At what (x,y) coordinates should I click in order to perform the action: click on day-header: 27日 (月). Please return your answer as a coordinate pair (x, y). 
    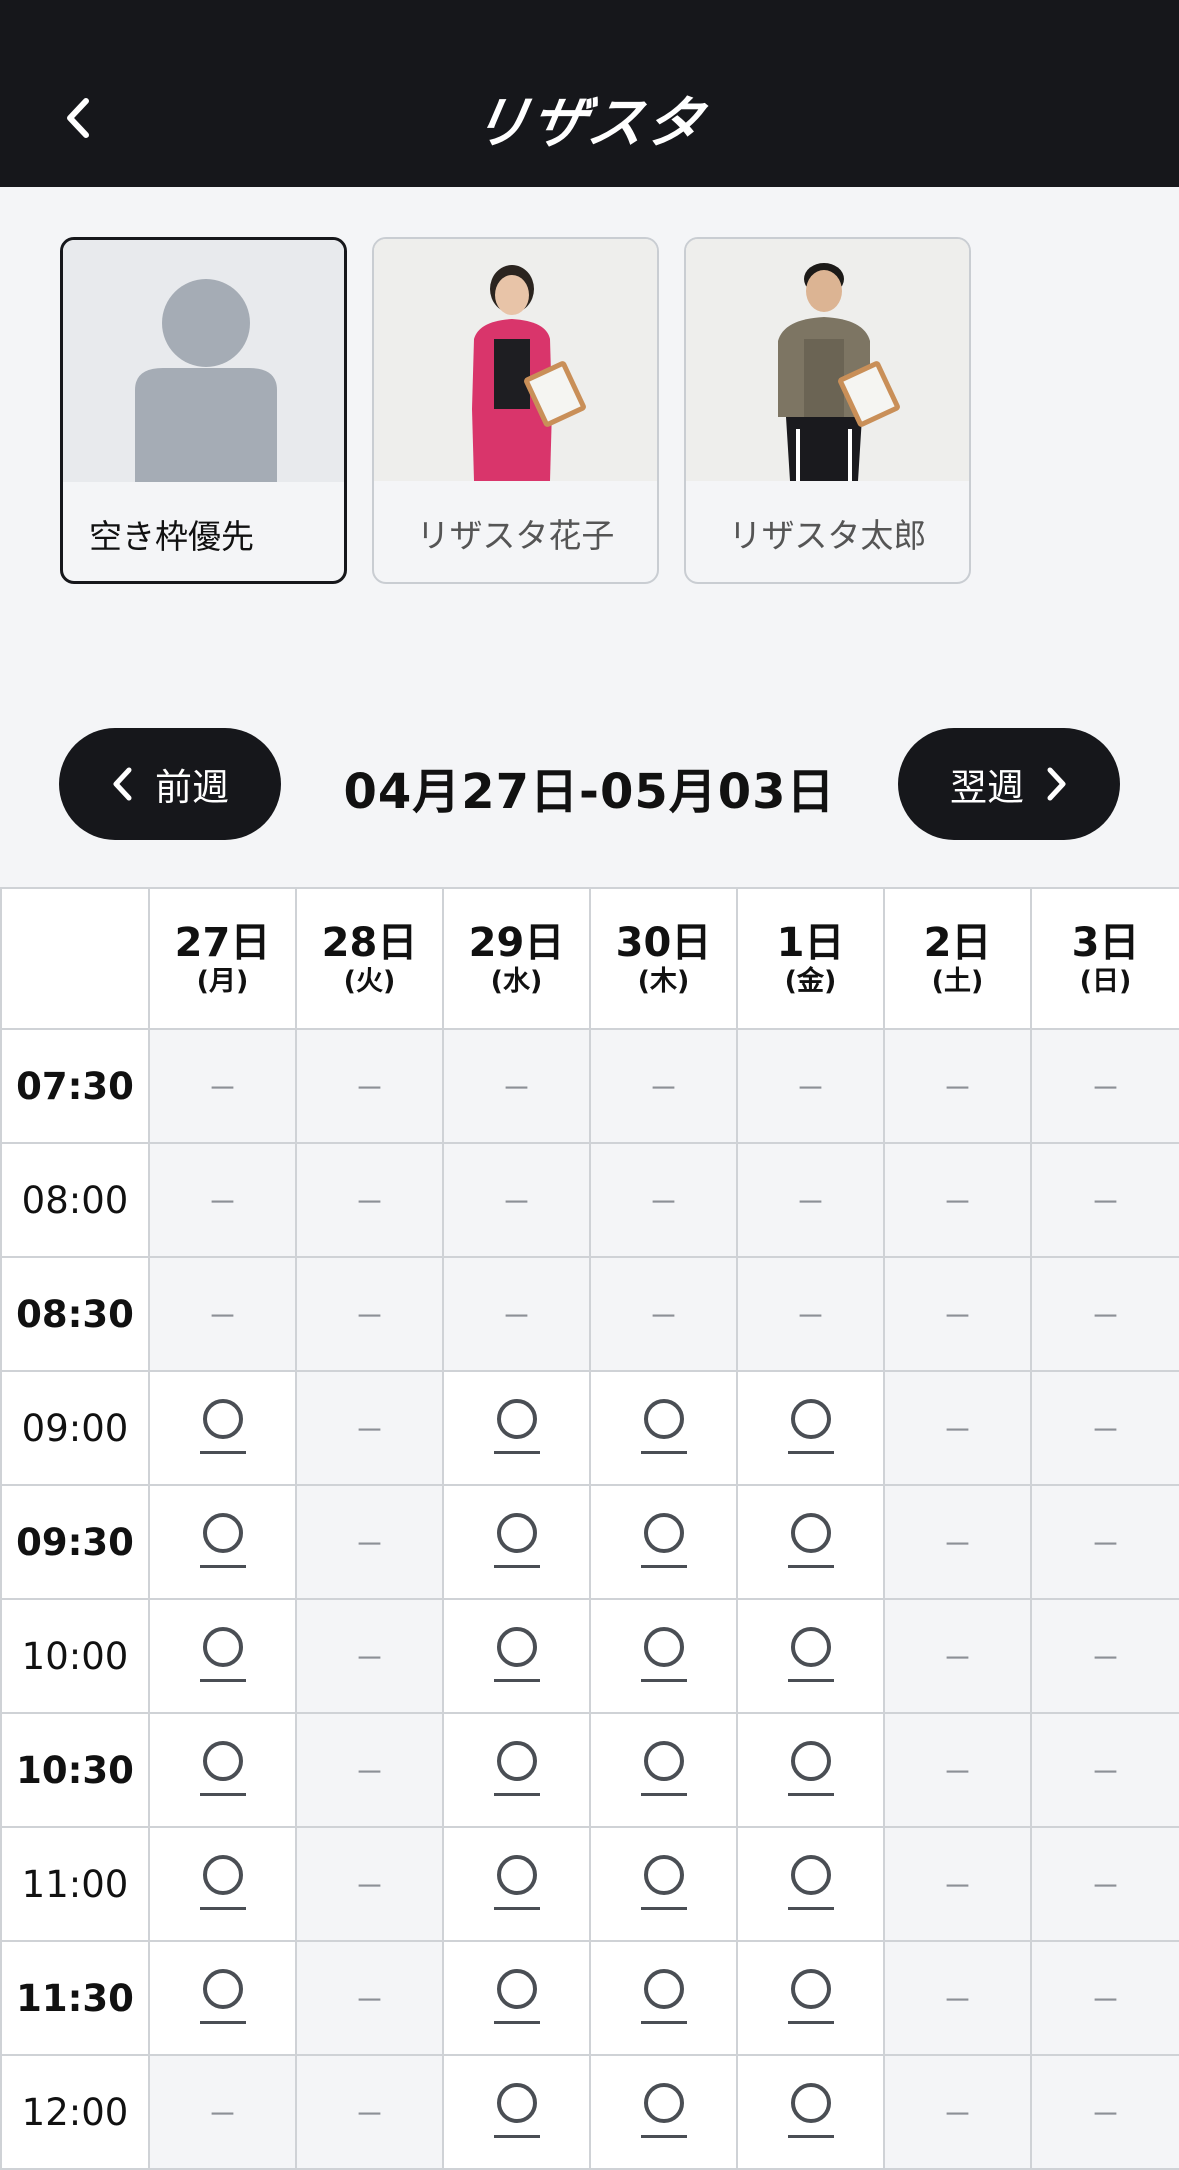
    Looking at the image, I should click on (222, 958).